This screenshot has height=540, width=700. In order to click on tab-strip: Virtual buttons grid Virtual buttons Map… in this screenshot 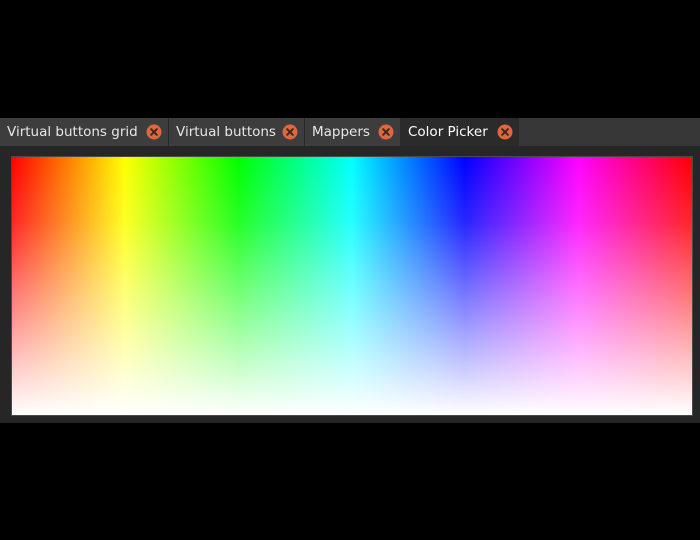, I will do `click(350, 132)`.